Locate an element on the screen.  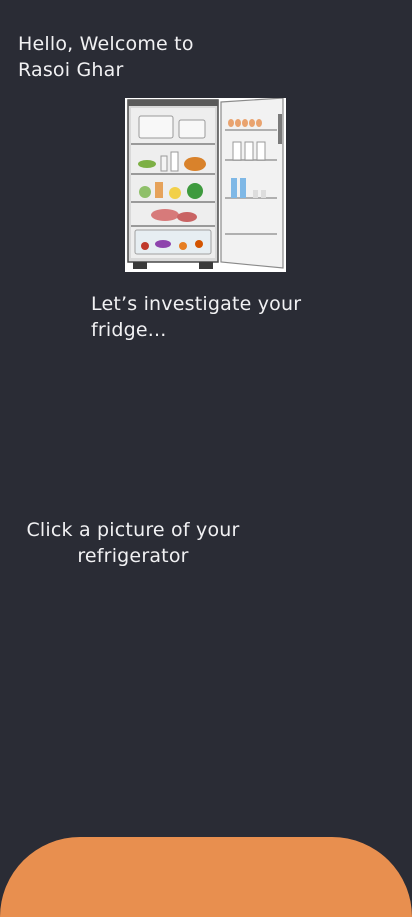
fridge-illustration is located at coordinates (205, 185).